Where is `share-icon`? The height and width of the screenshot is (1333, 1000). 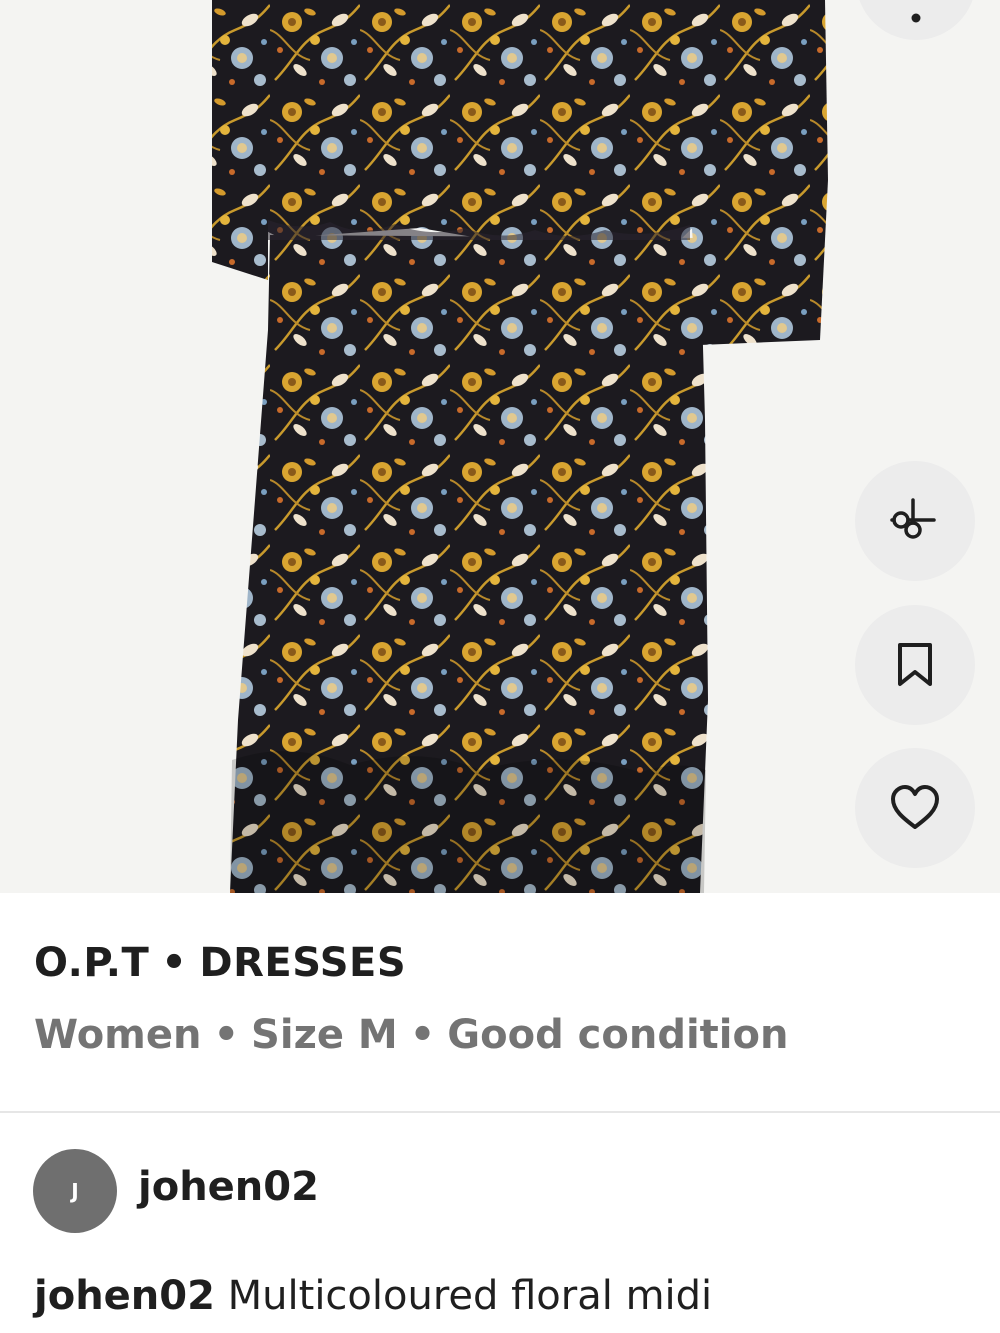
share-icon is located at coordinates (913, 518).